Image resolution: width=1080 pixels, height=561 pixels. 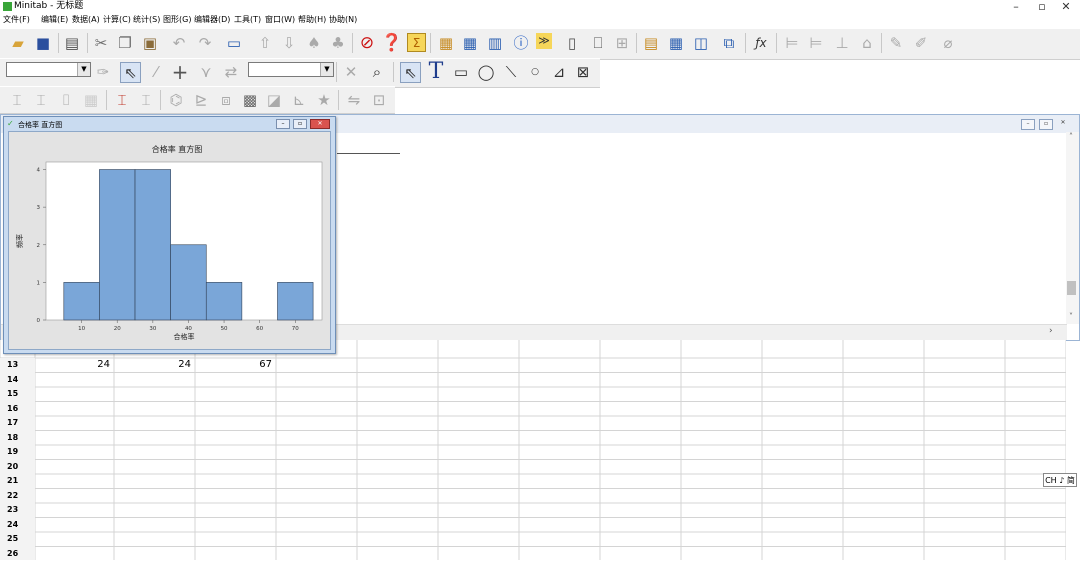 I want to click on open-icon: ▰, so click(x=18, y=43).